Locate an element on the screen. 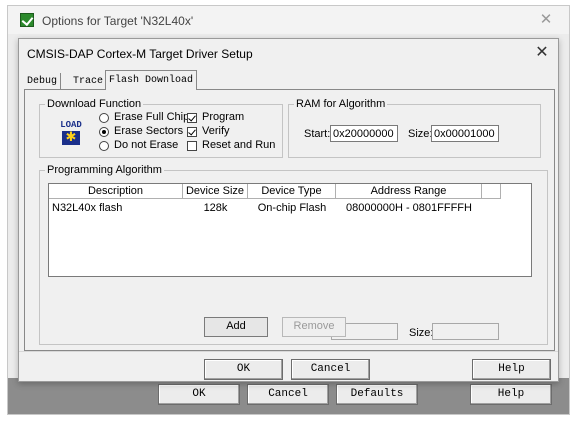 The height and width of the screenshot is (423, 577). dialog-title: CMSIS-DAP Cortex-M Target Driver Setup is located at coordinates (140, 54).